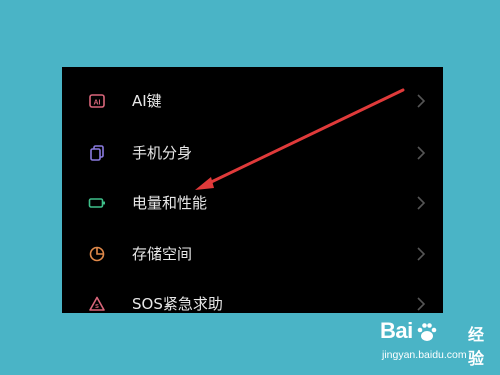 The width and height of the screenshot is (500, 375). What do you see at coordinates (252, 296) in the screenshot?
I see `settings-item-sos: S SOS紧急求助` at bounding box center [252, 296].